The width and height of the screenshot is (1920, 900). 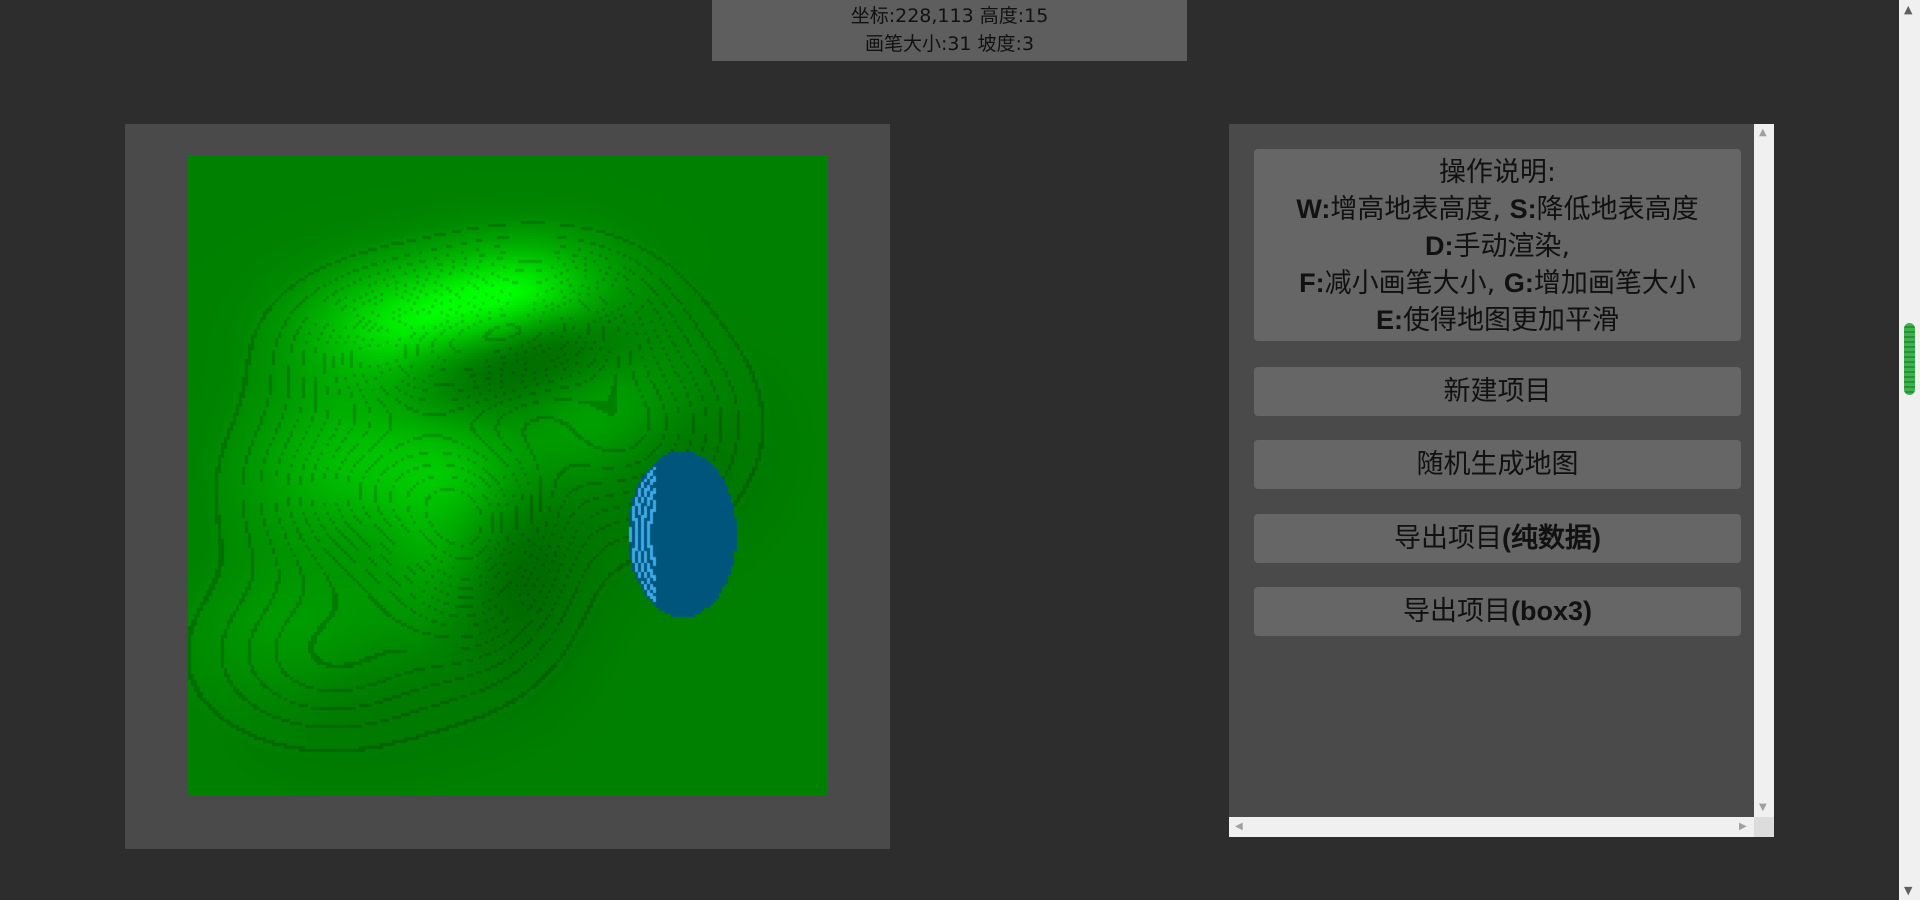 I want to click on export-box3-suffix: (box3), so click(x=1551, y=611).